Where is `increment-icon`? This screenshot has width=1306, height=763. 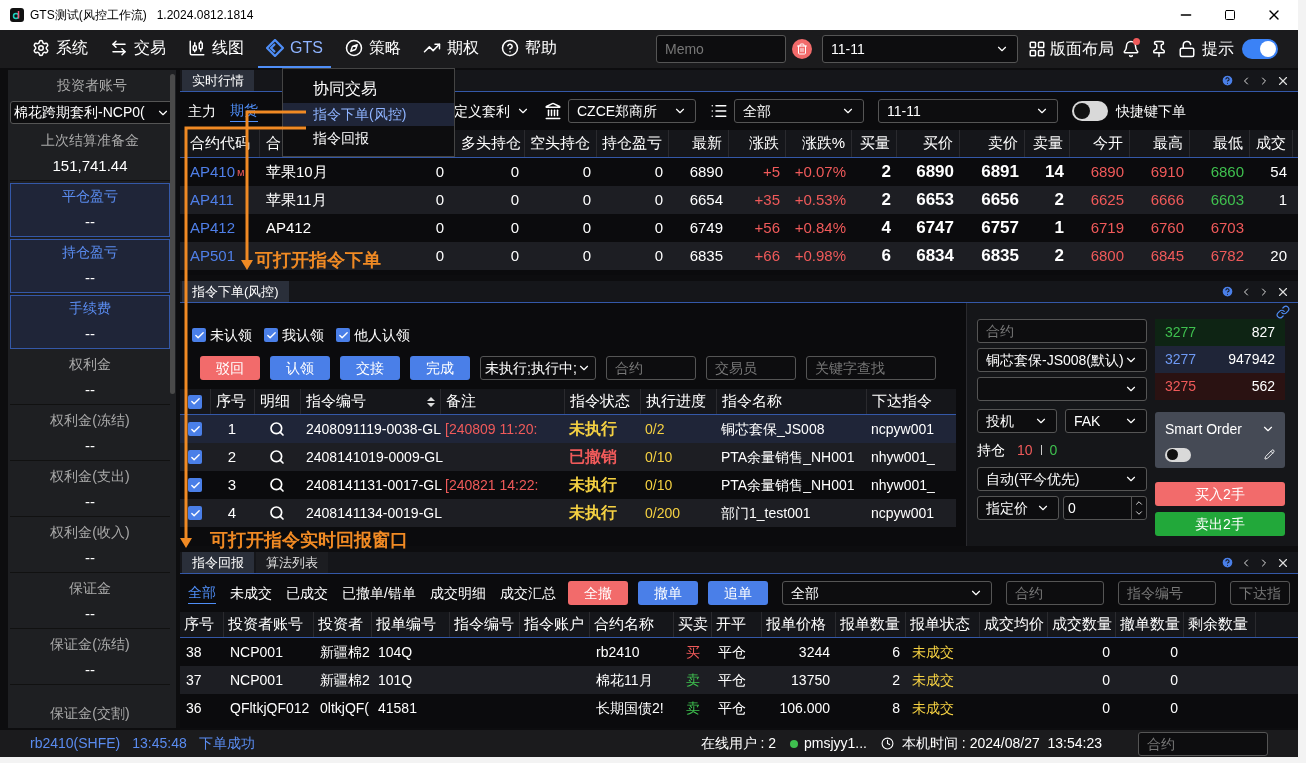
increment-icon is located at coordinates (1139, 503).